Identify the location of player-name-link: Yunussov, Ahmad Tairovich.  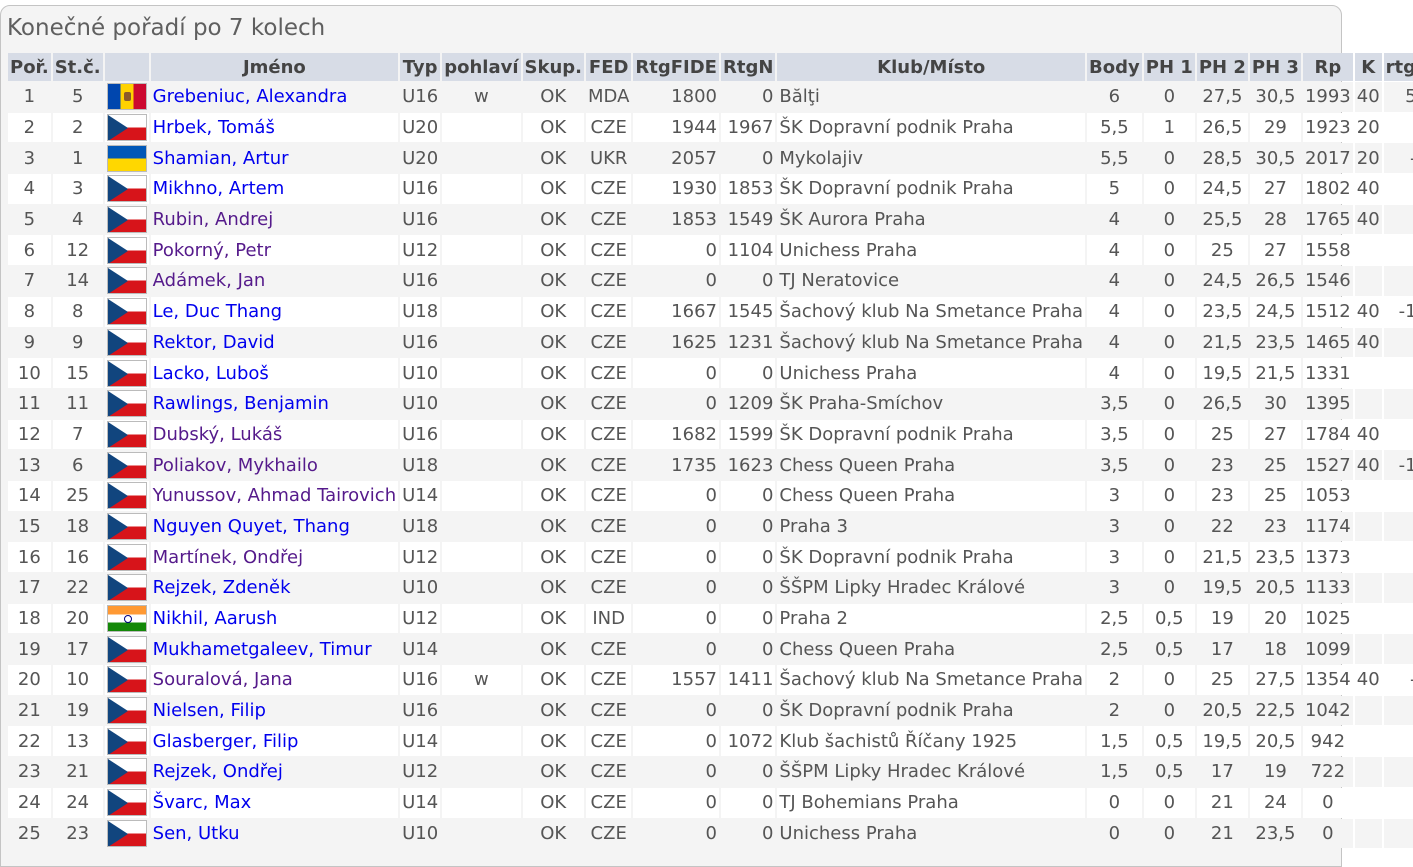
(274, 495).